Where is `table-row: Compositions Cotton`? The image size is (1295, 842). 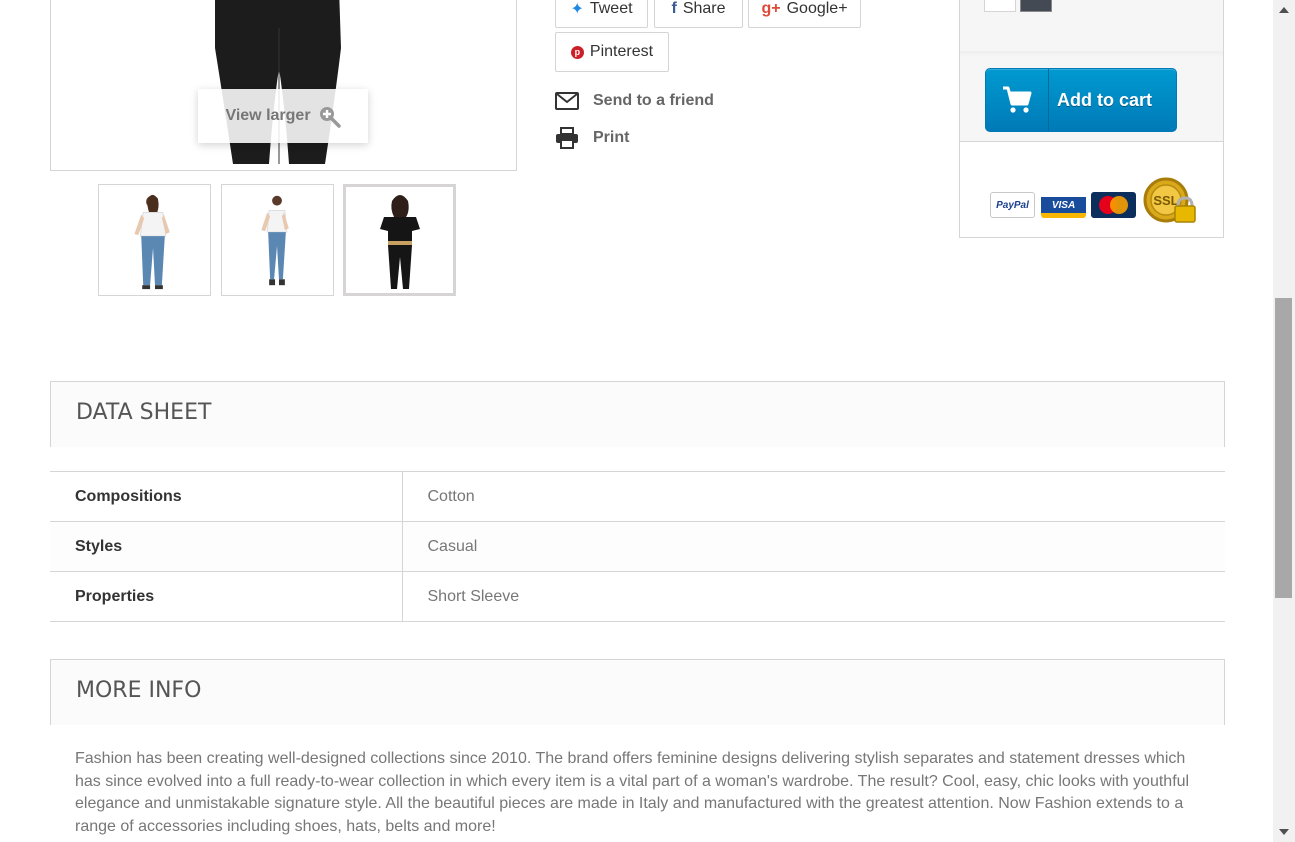 table-row: Compositions Cotton is located at coordinates (637, 496).